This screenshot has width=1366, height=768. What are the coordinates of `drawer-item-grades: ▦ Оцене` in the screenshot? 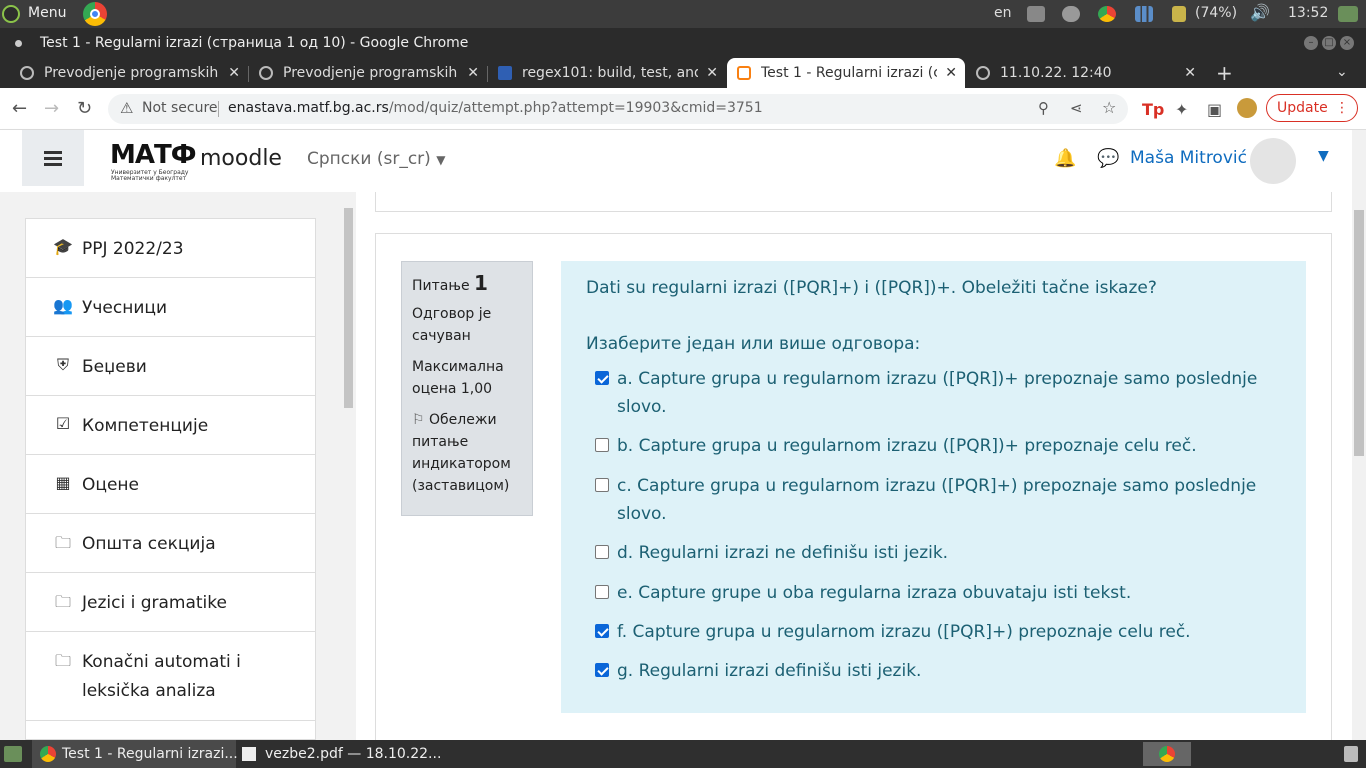 It's located at (170, 484).